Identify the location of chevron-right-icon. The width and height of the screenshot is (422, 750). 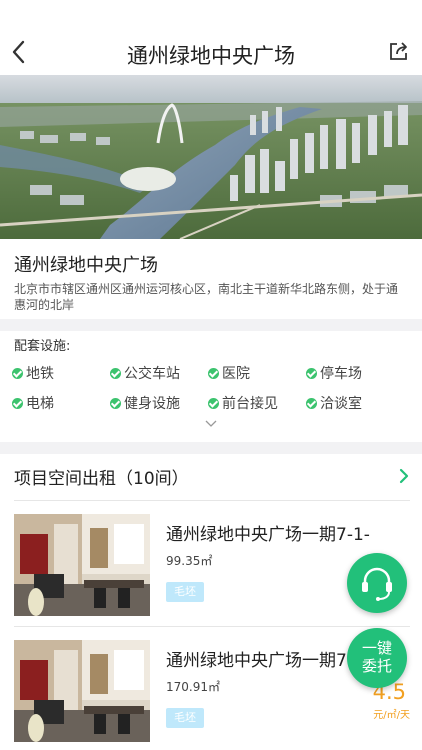
(404, 476).